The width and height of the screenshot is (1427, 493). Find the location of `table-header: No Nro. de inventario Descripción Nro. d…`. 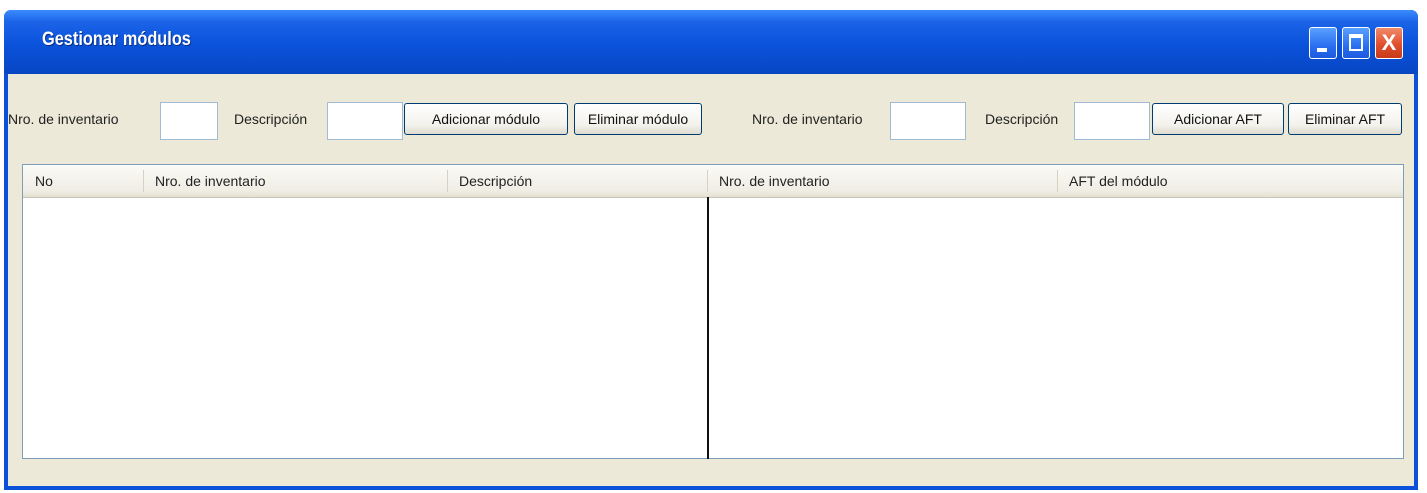

table-header: No Nro. de inventario Descripción Nro. d… is located at coordinates (713, 181).